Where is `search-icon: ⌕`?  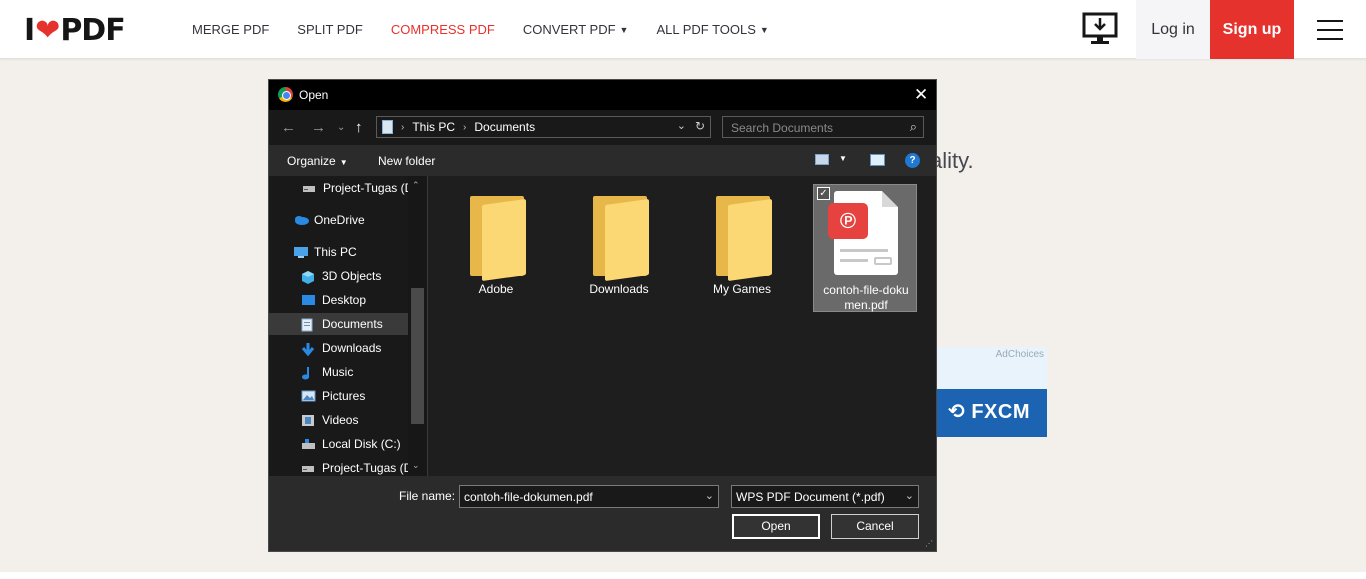
search-icon: ⌕ is located at coordinates (913, 126).